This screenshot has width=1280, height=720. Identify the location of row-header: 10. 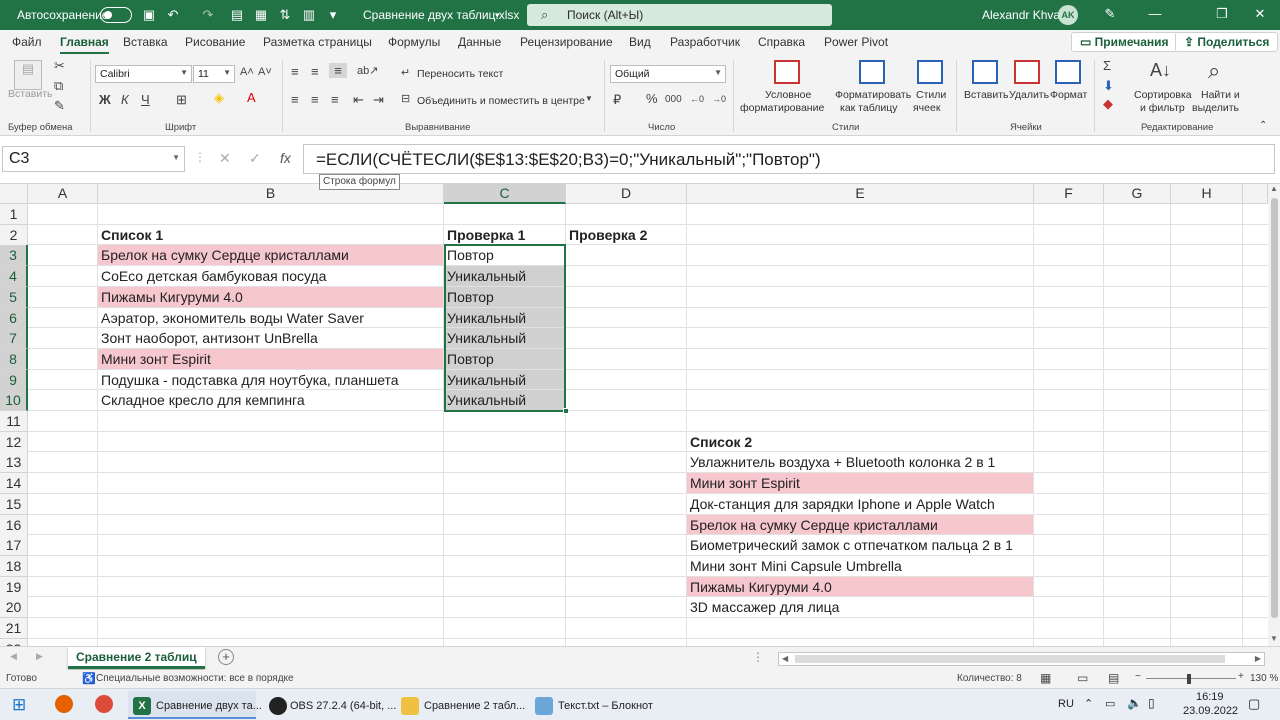
(14, 400).